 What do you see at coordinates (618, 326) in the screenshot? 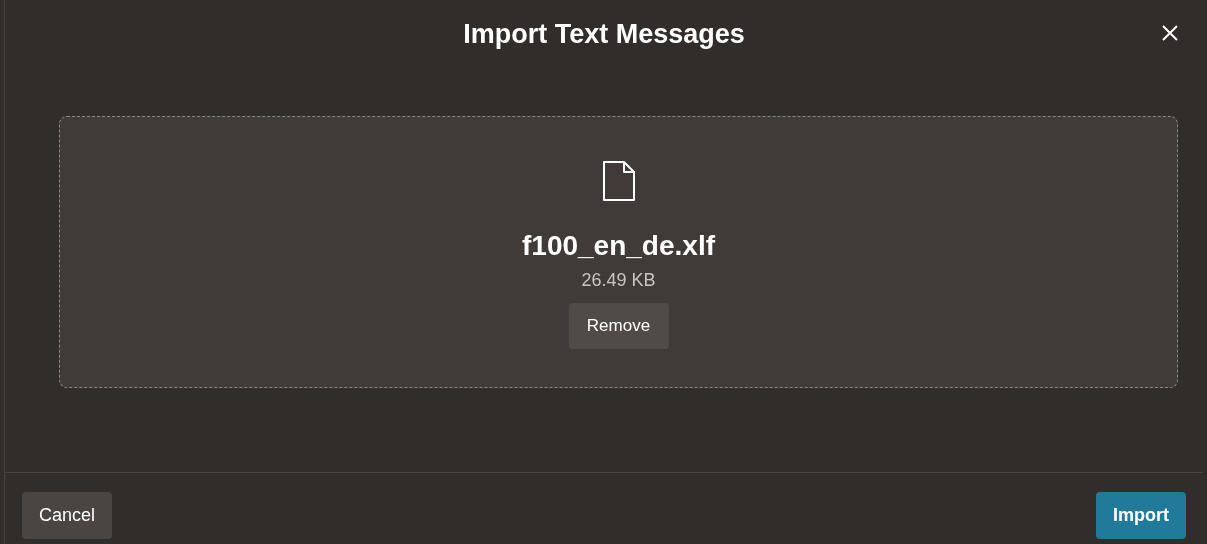
I see `remove-button: Remove` at bounding box center [618, 326].